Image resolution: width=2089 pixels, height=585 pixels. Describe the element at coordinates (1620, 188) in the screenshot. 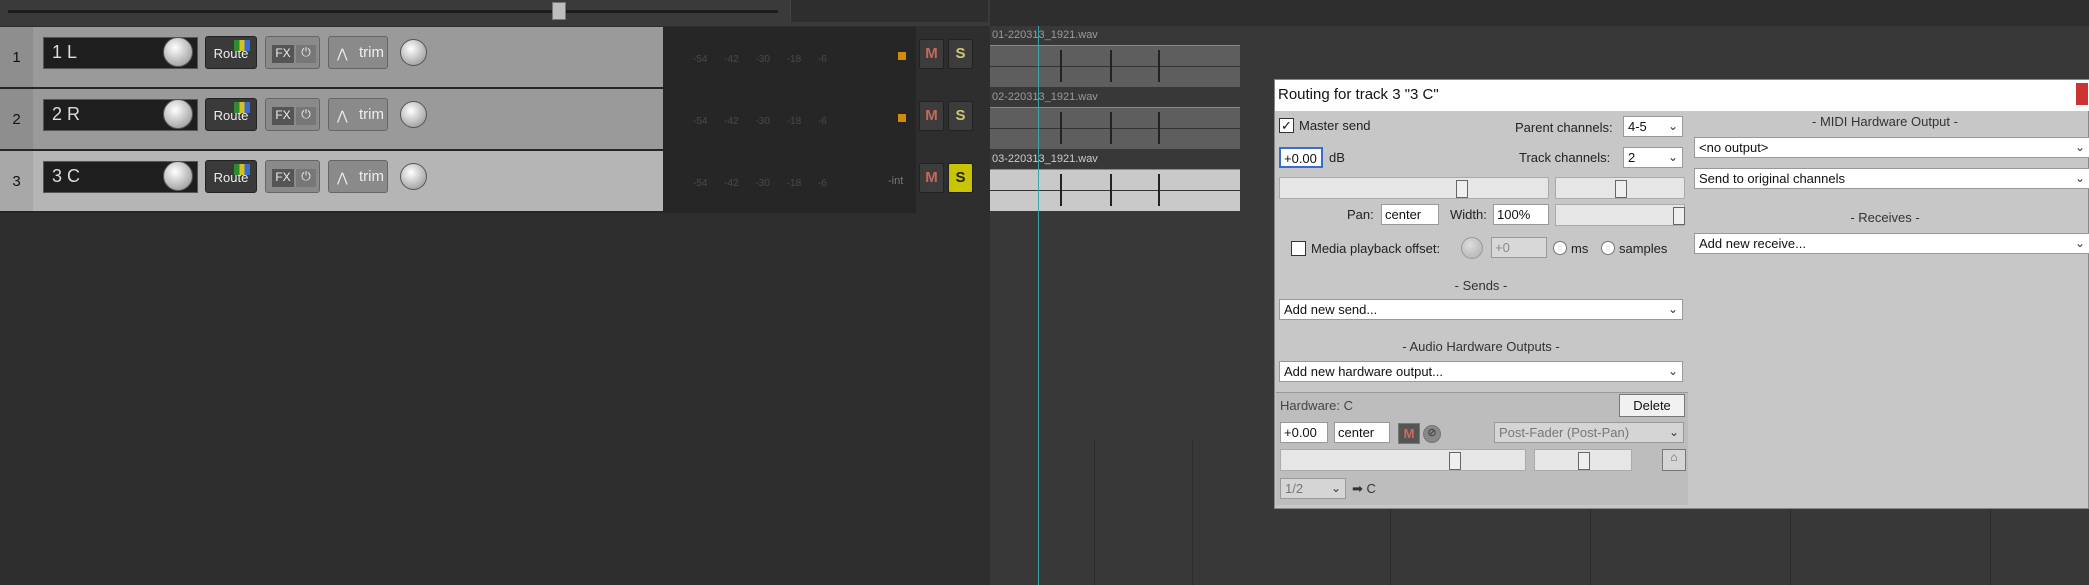

I see `pan-slider` at that location.